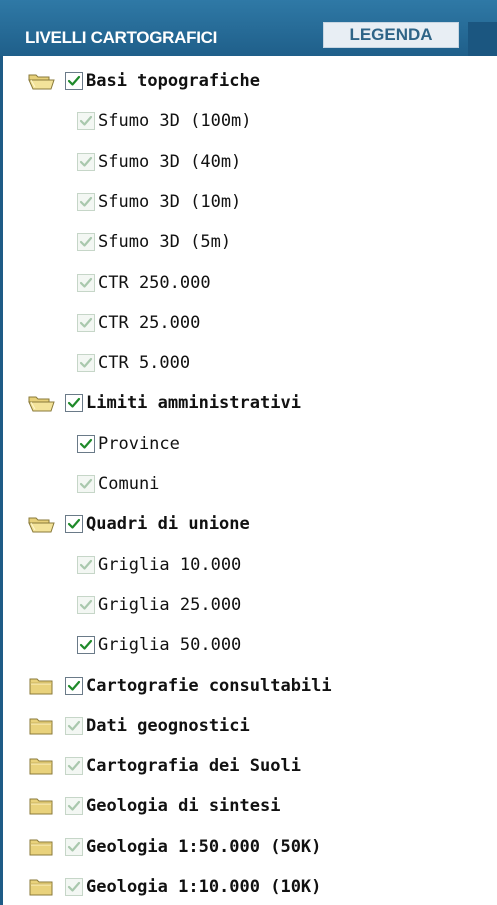 This screenshot has height=905, width=497. What do you see at coordinates (168, 726) in the screenshot?
I see `layer-group-label: Dati geognostici` at bounding box center [168, 726].